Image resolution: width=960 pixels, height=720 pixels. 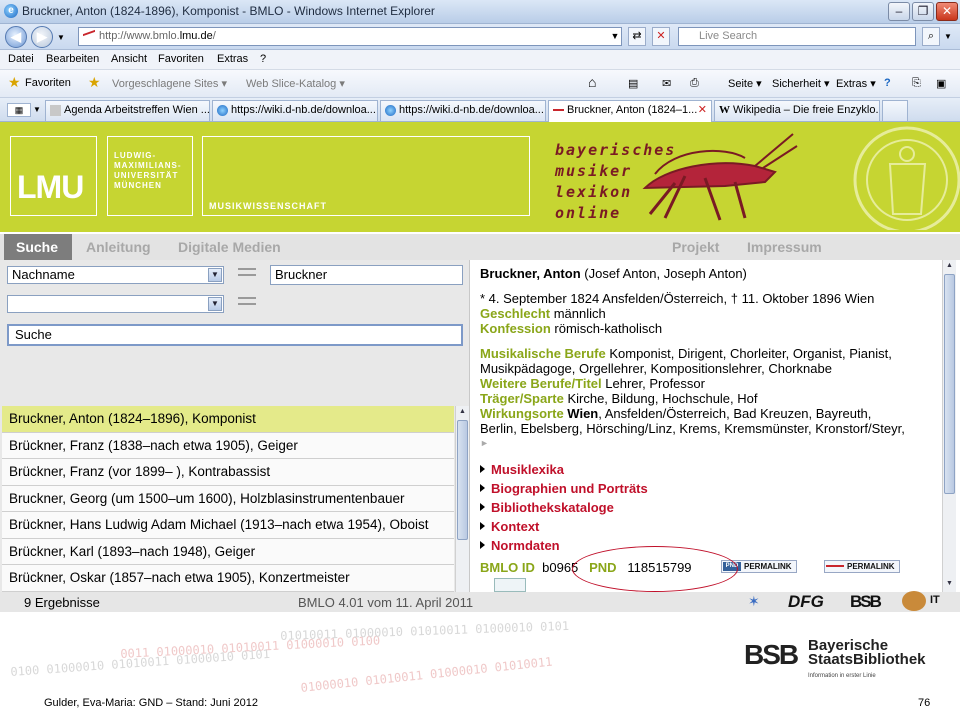 What do you see at coordinates (228, 419) in the screenshot?
I see `list-item: Bruckner, Anton (1824–1896), Komponist` at bounding box center [228, 419].